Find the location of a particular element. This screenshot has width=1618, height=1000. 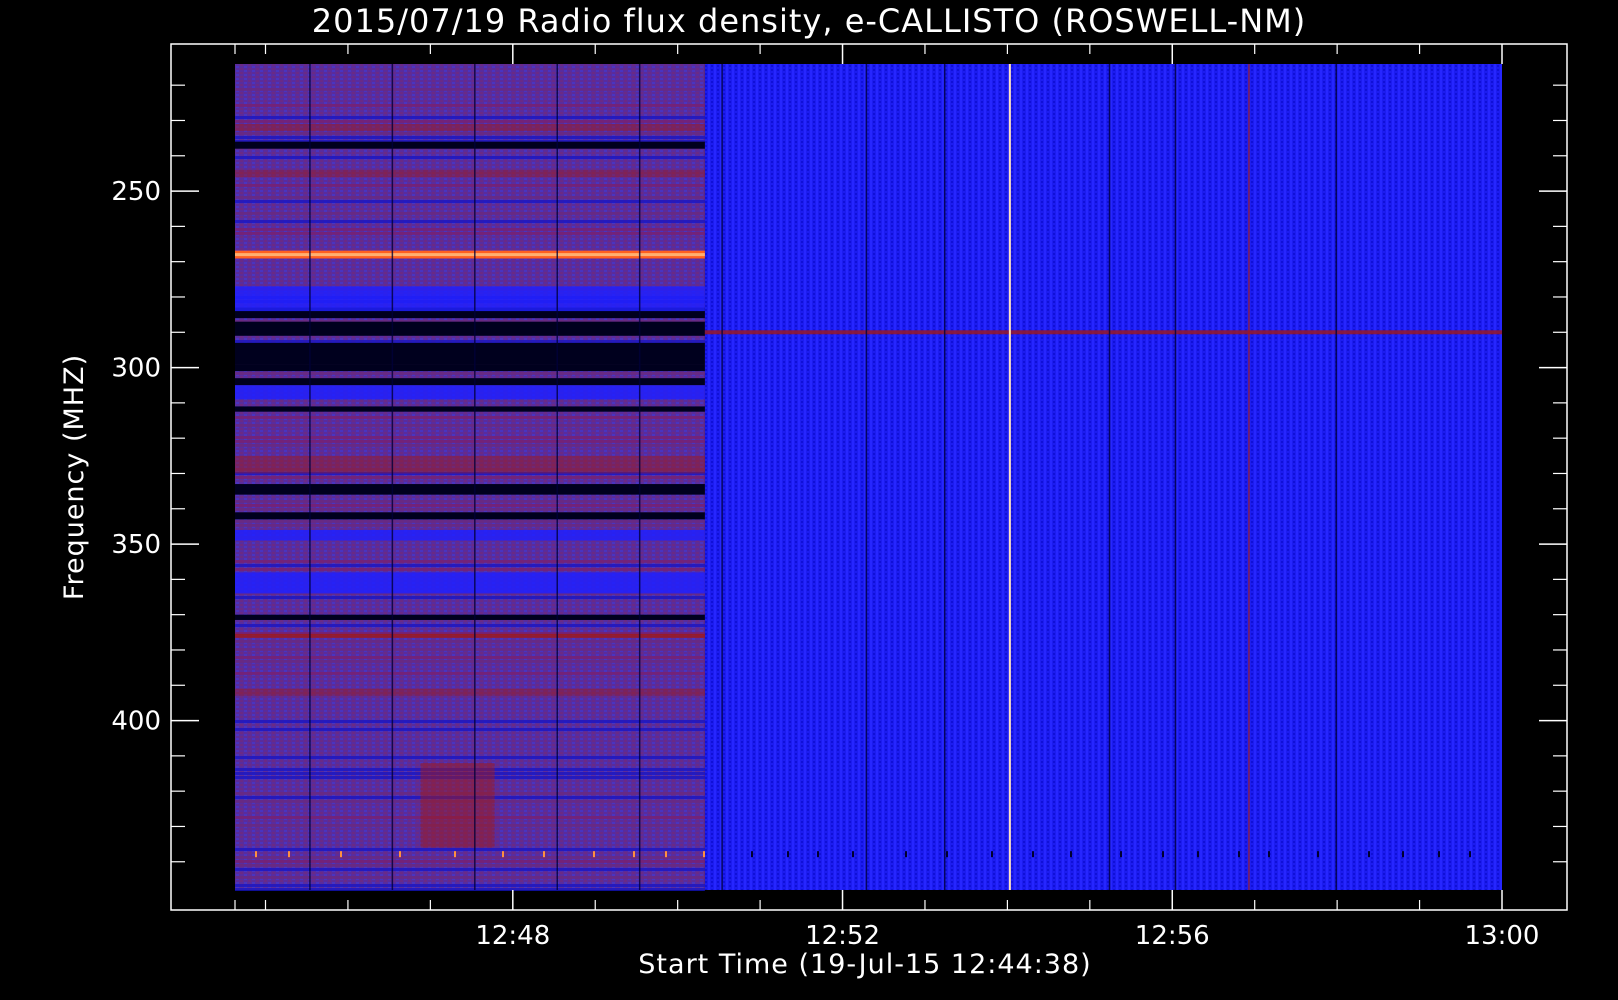

flux-patch is located at coordinates (457, 805).